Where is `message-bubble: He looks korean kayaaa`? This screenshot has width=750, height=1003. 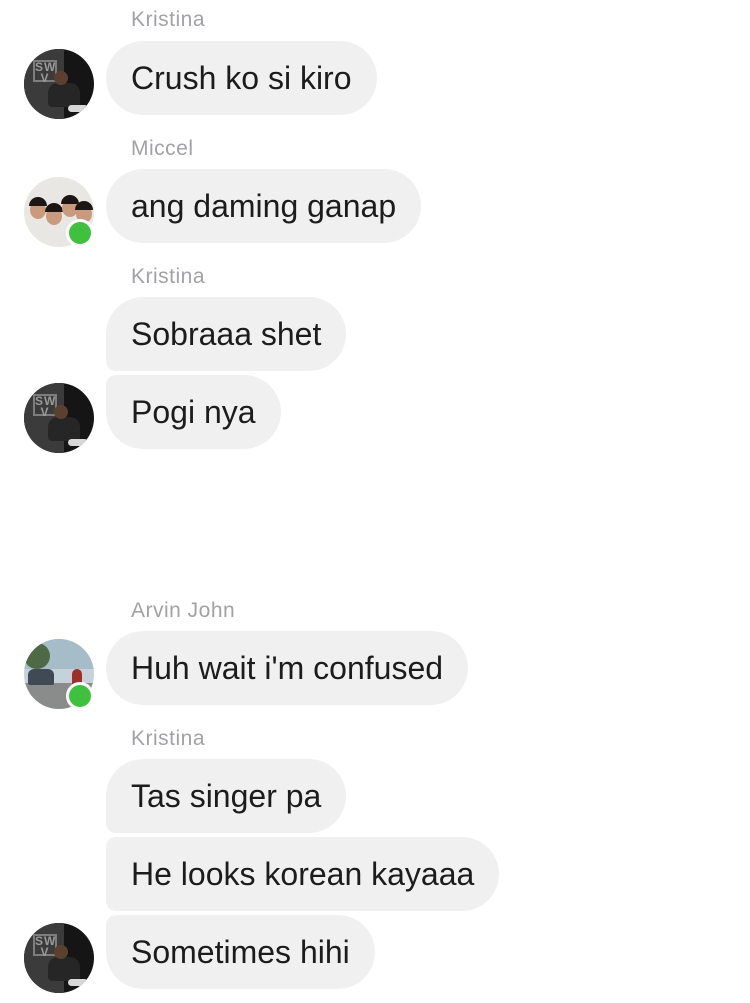
message-bubble: He looks korean kayaaa is located at coordinates (303, 874).